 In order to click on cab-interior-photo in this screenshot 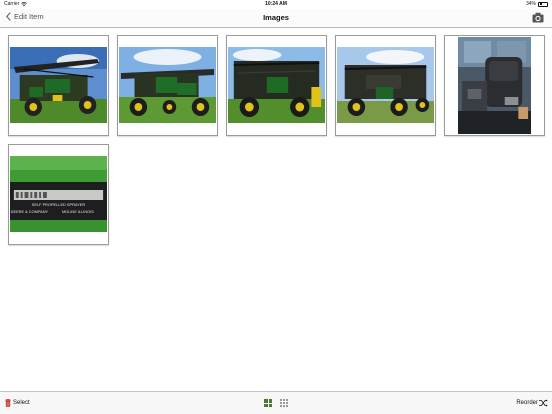, I will do `click(494, 85)`.